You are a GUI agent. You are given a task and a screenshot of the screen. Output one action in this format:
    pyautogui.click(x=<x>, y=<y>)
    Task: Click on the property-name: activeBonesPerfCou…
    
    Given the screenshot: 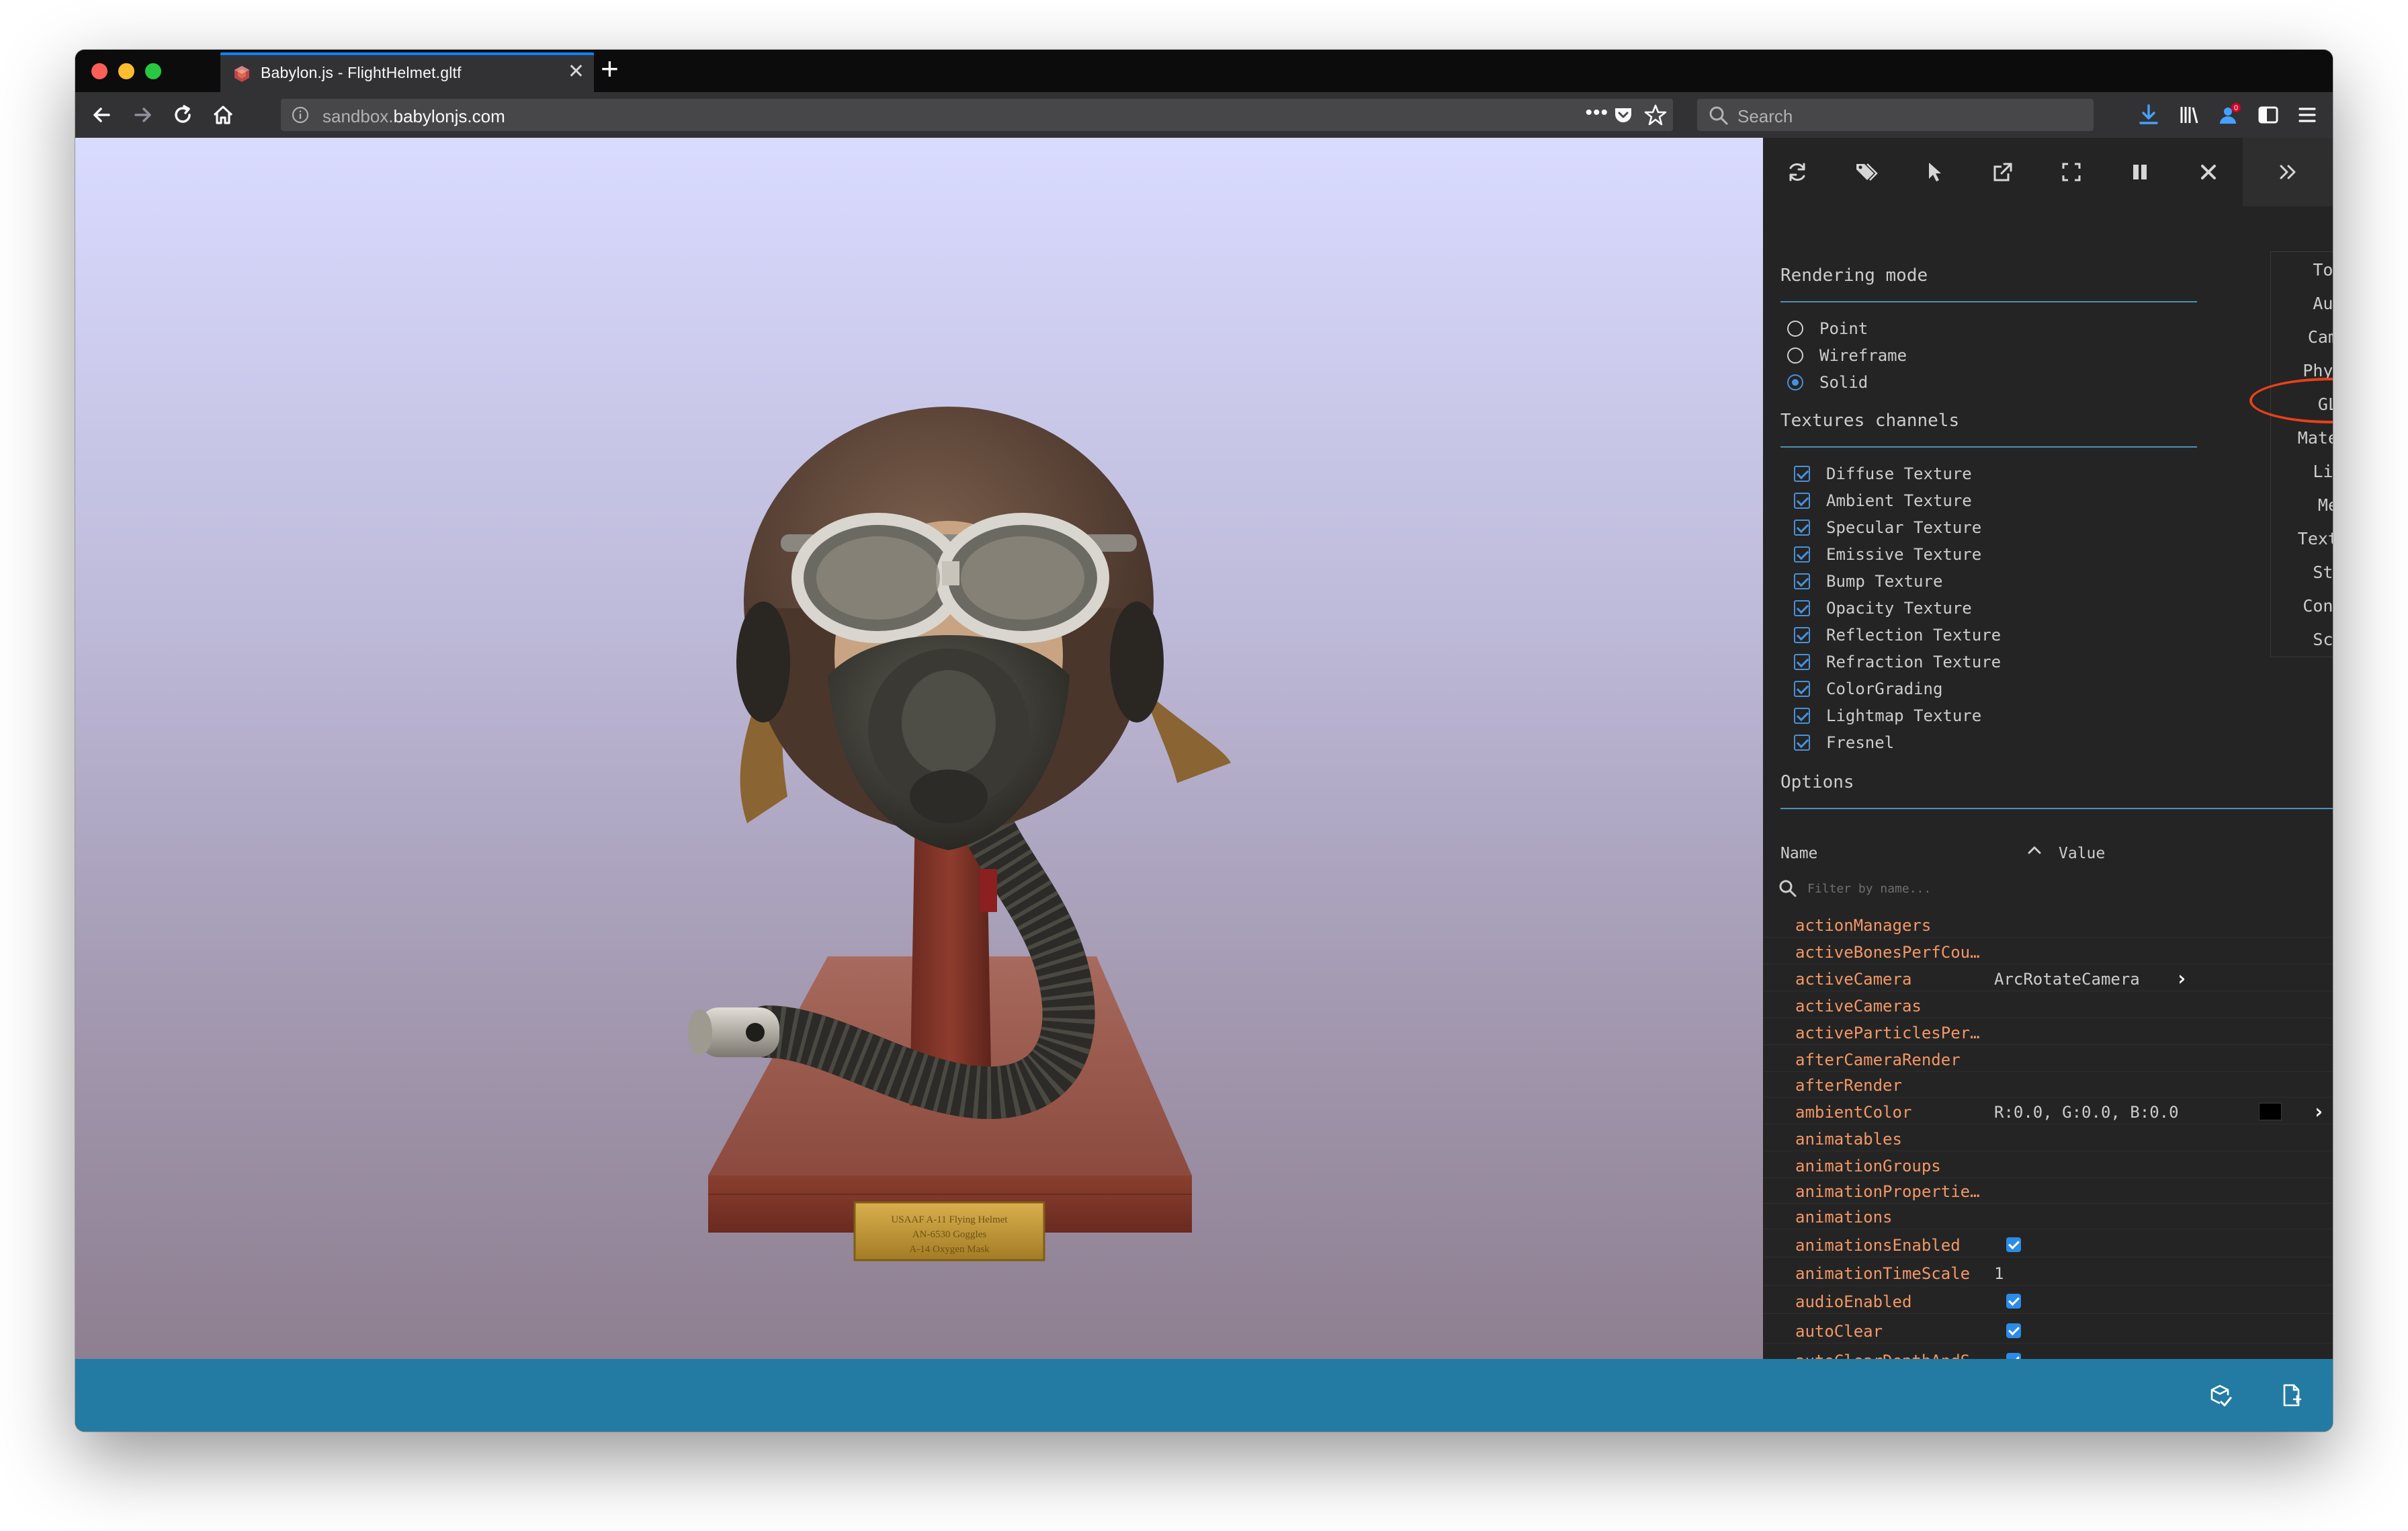 What is the action you would take?
    pyautogui.click(x=1887, y=953)
    